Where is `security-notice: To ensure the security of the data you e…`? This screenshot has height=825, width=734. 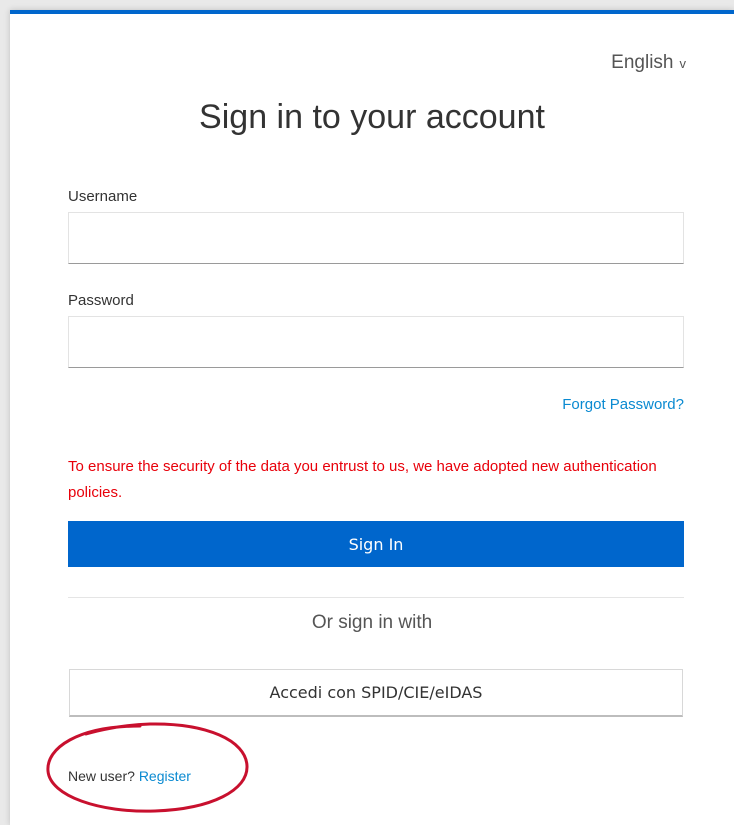 security-notice: To ensure the security of the data you e… is located at coordinates (362, 479).